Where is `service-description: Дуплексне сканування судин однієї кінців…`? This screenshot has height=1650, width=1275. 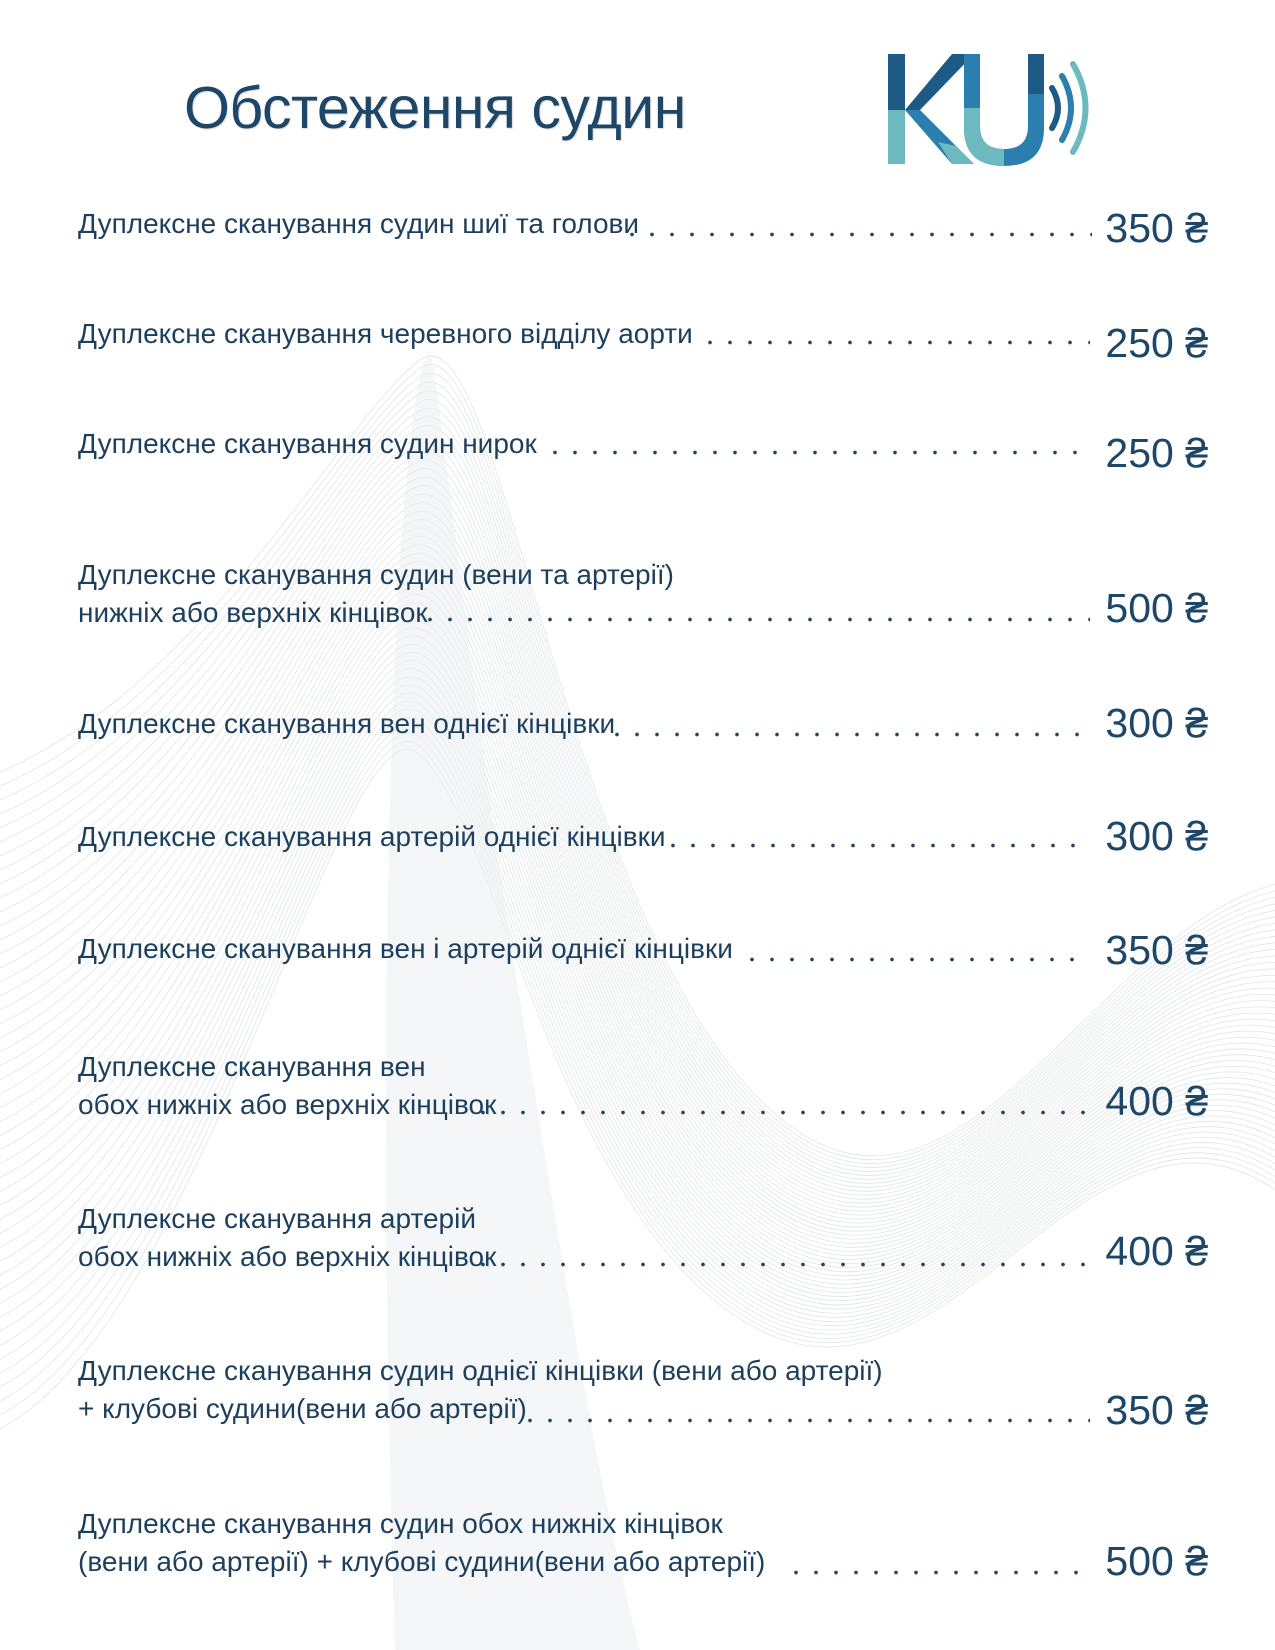
service-description: Дуплексне сканування судин однієї кінців… is located at coordinates (480, 1390).